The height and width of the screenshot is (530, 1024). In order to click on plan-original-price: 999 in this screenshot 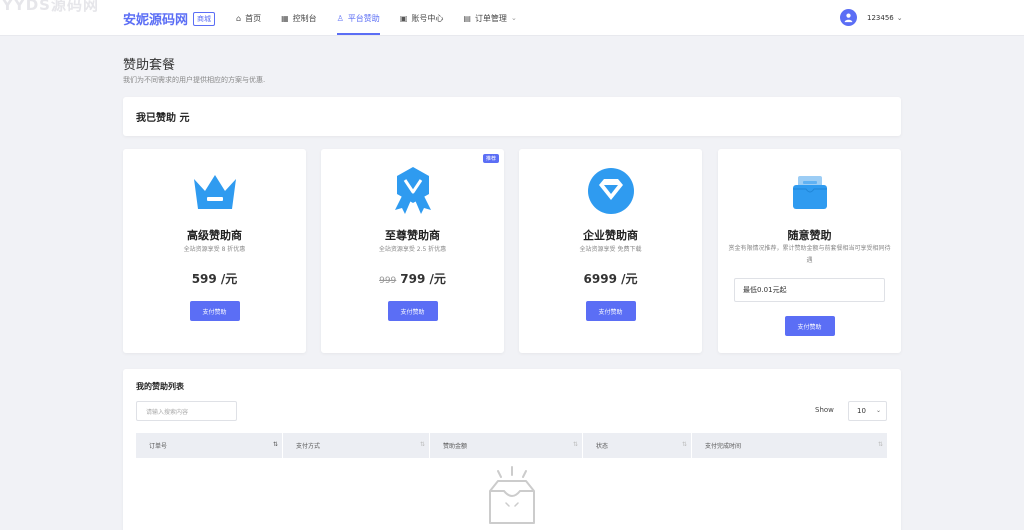, I will do `click(388, 281)`.